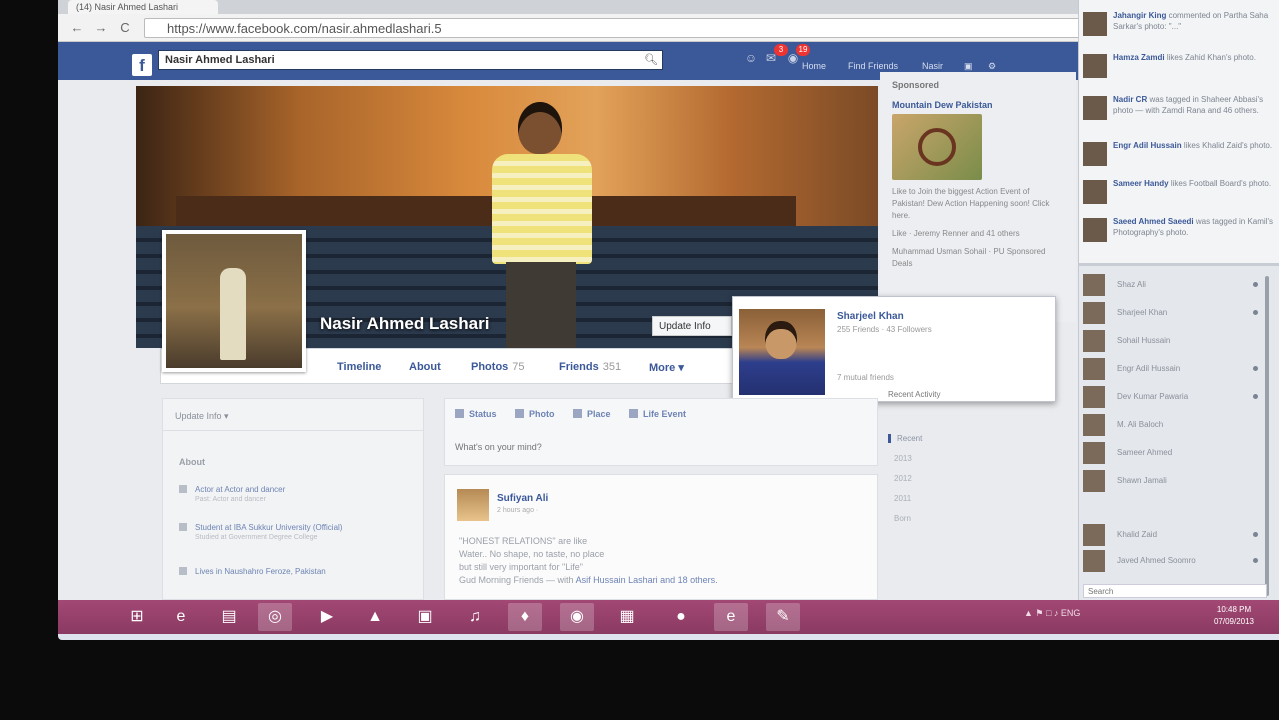  I want to click on internet-explorer-icon: e, so click(181, 617).